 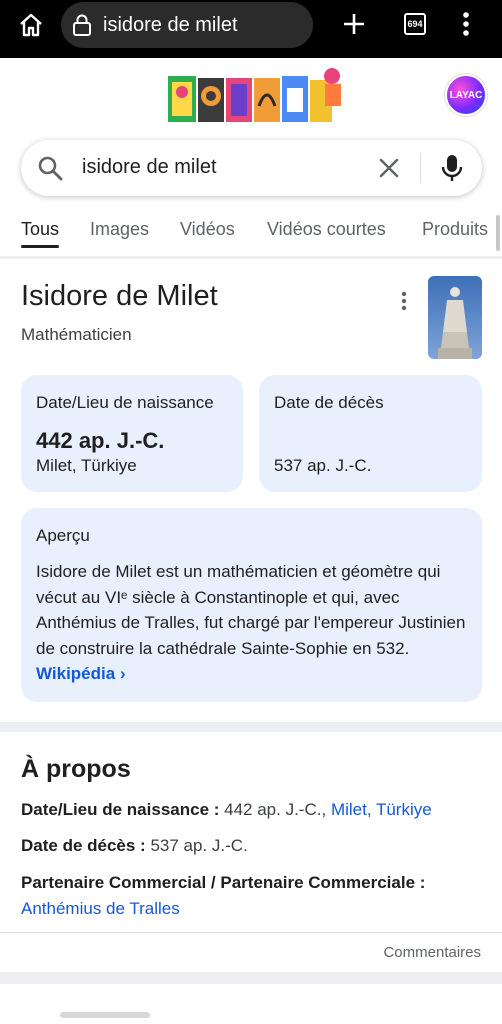 I want to click on address-bar: isidore de milet, so click(x=187, y=25).